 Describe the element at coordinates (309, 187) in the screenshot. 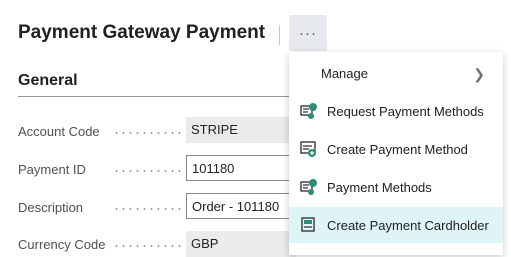

I see `payment-methods-icon` at that location.